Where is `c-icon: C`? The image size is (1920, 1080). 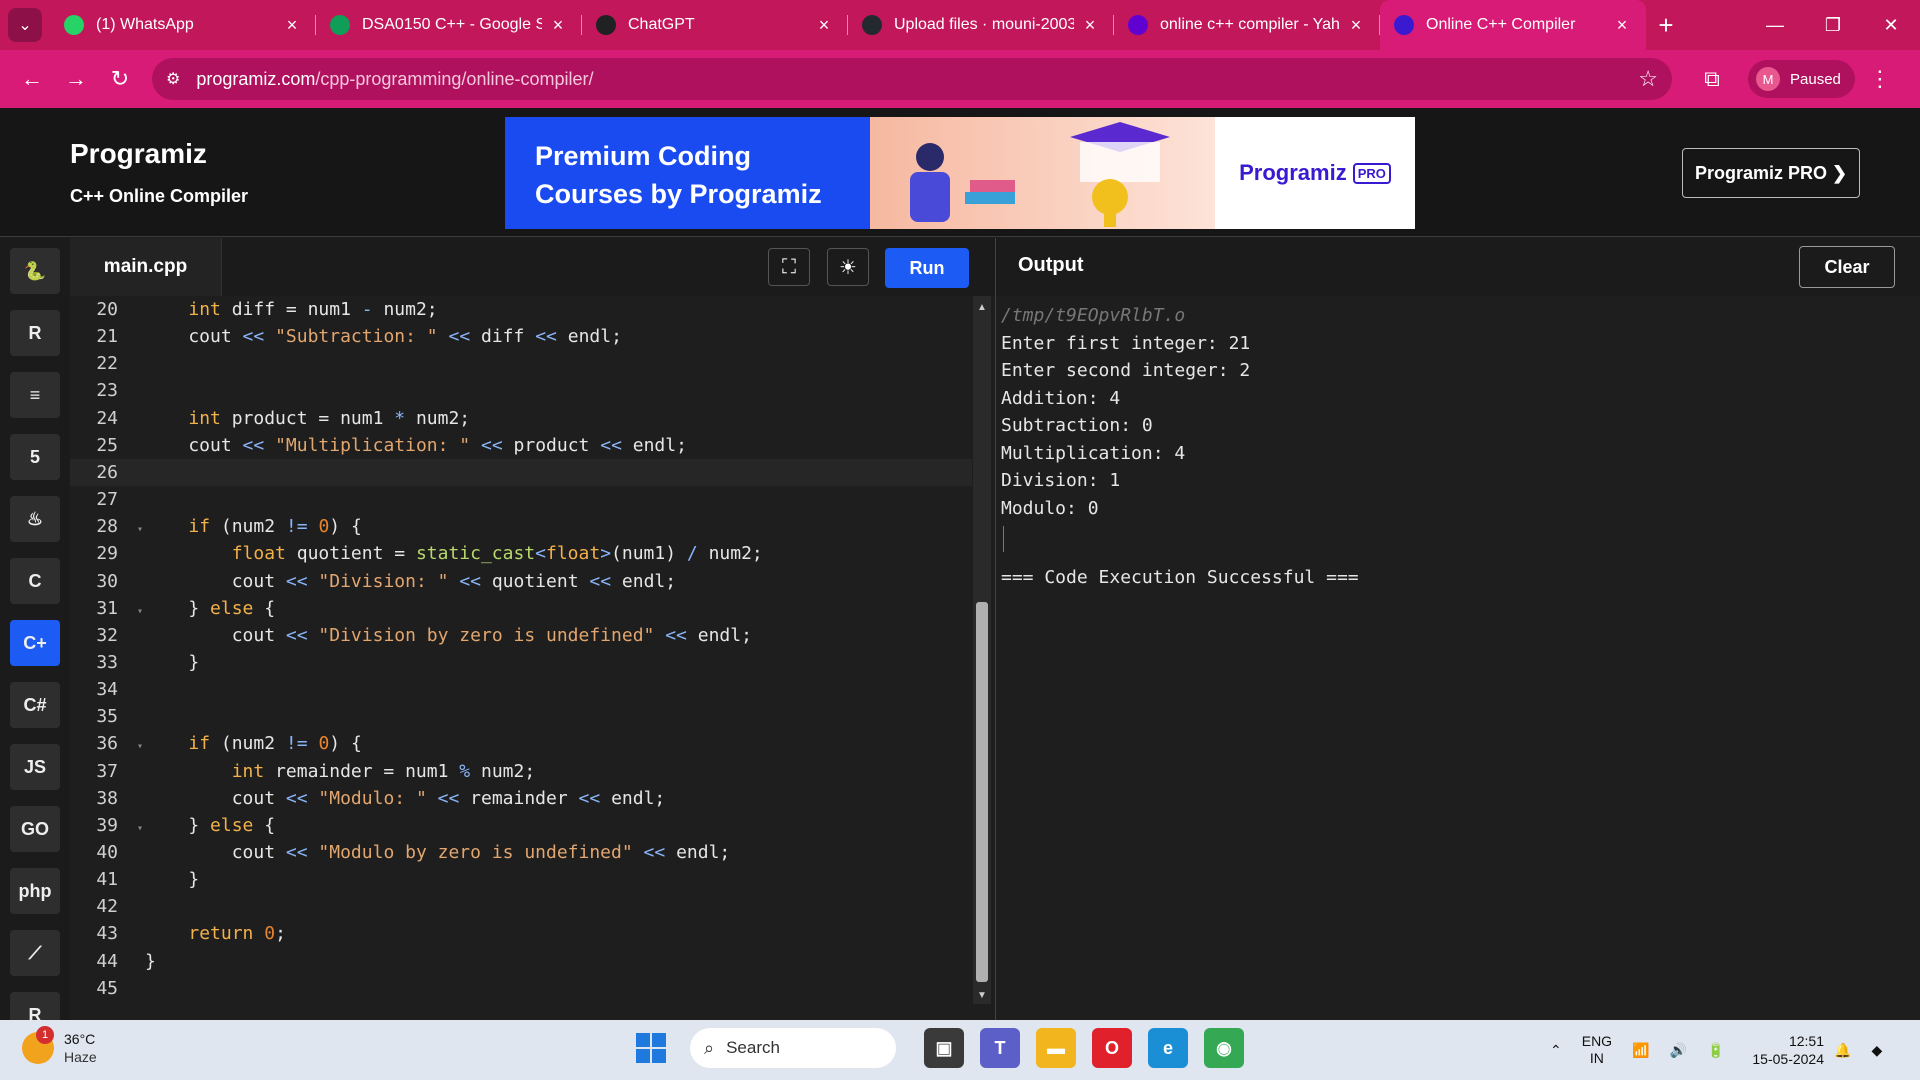 c-icon: C is located at coordinates (35, 581).